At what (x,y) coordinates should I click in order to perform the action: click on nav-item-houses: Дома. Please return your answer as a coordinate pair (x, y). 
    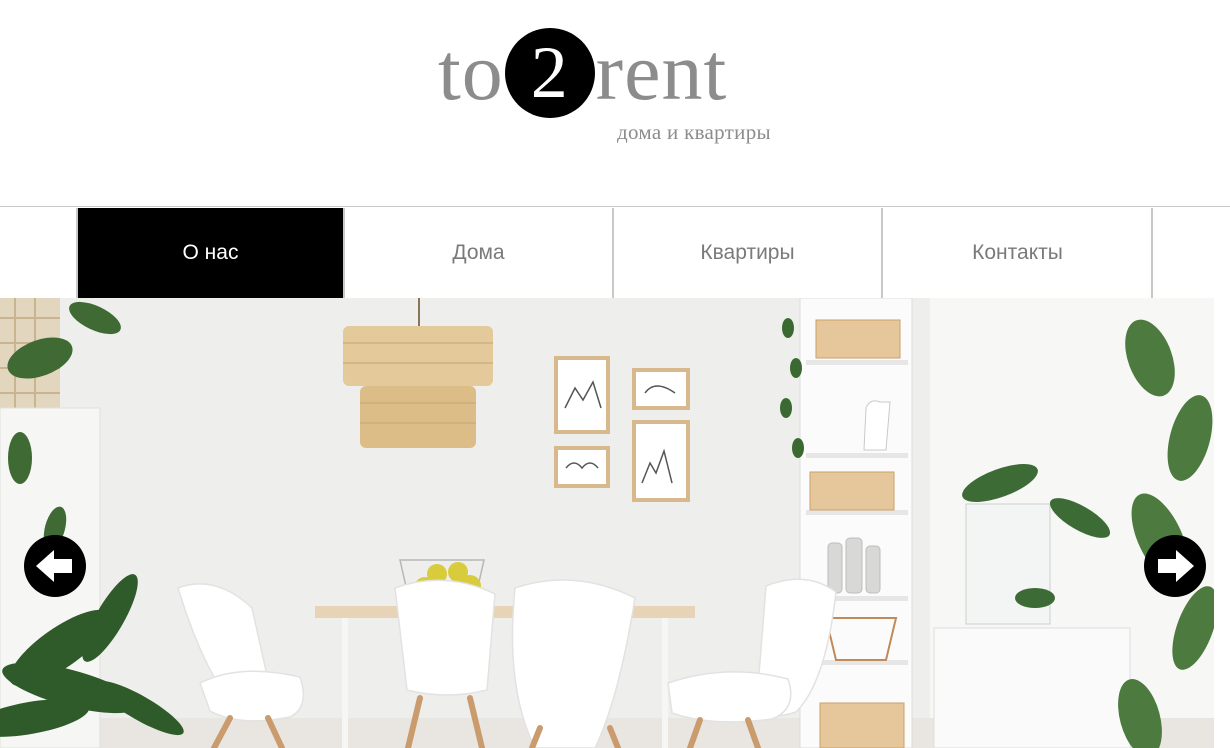
    Looking at the image, I should click on (479, 253).